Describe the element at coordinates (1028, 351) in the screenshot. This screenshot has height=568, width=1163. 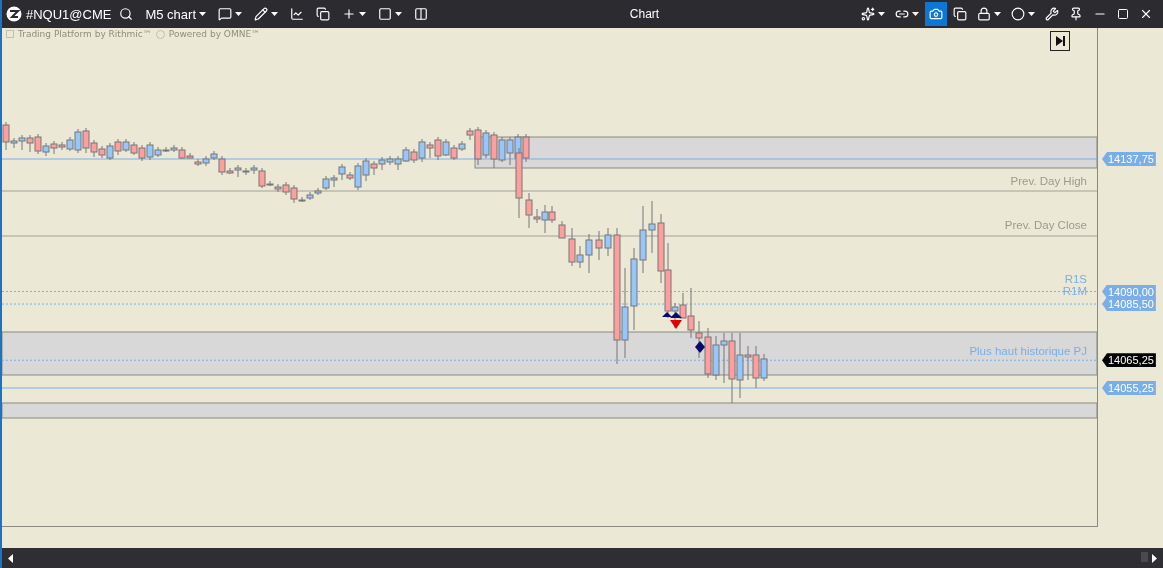
I see `level-label: Plus haut historique PJ` at that location.